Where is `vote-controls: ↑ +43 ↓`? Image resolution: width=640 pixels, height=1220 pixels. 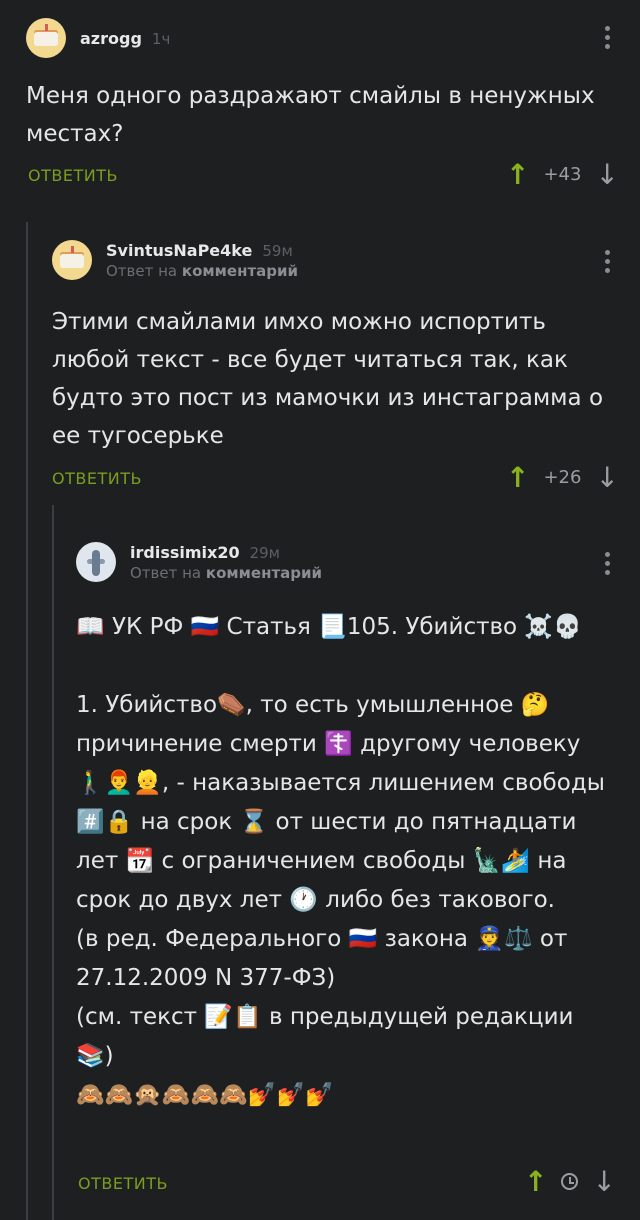 vote-controls: ↑ +43 ↓ is located at coordinates (562, 174).